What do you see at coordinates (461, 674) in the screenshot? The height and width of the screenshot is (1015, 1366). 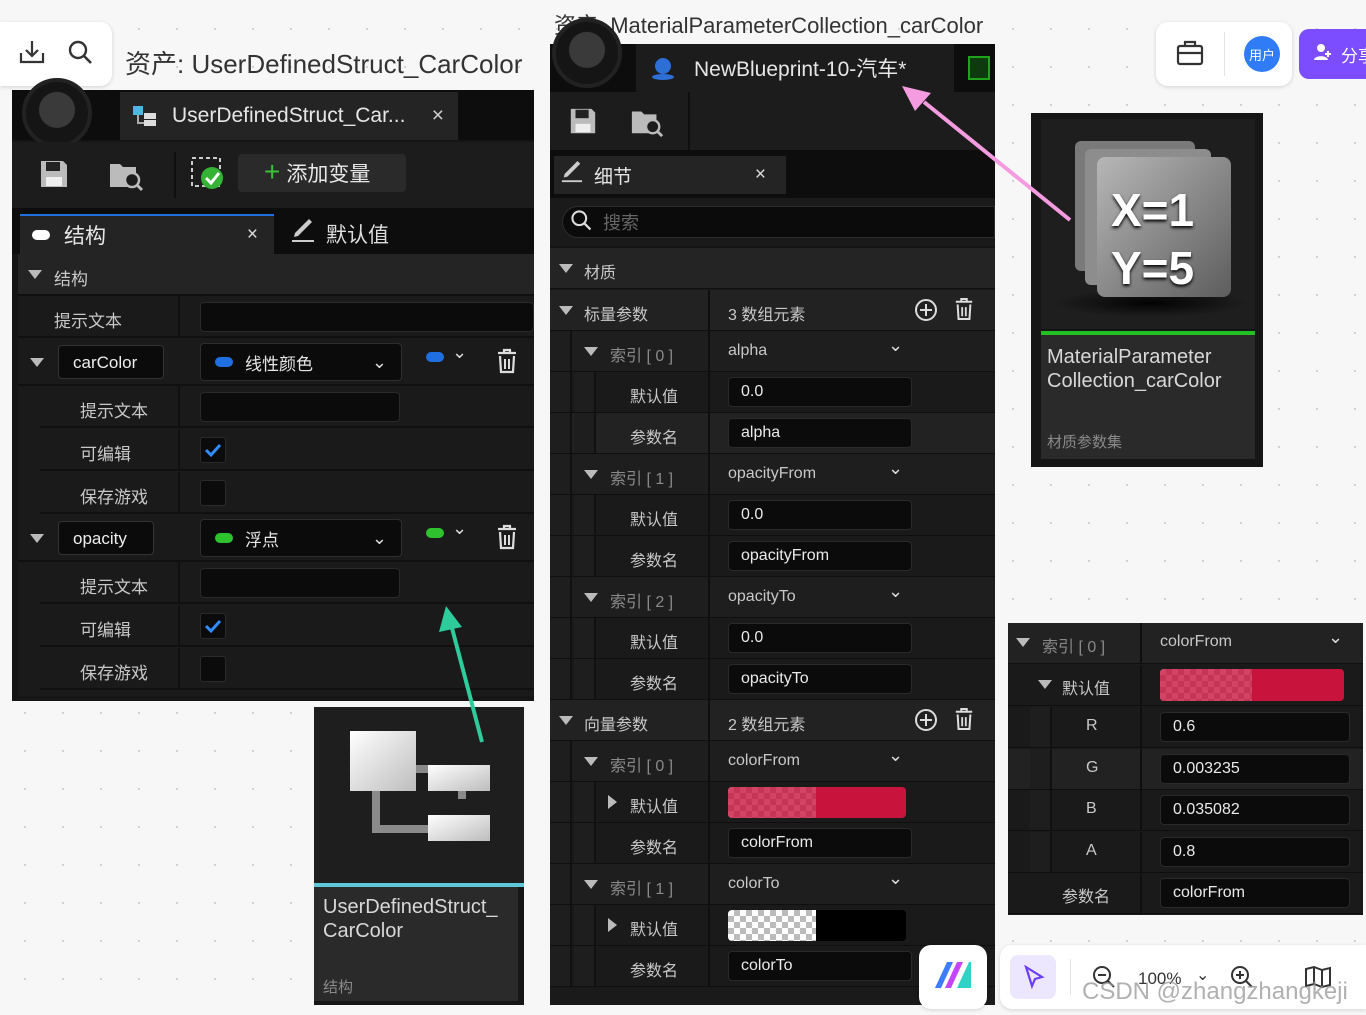 I see `green-arrow-icon` at bounding box center [461, 674].